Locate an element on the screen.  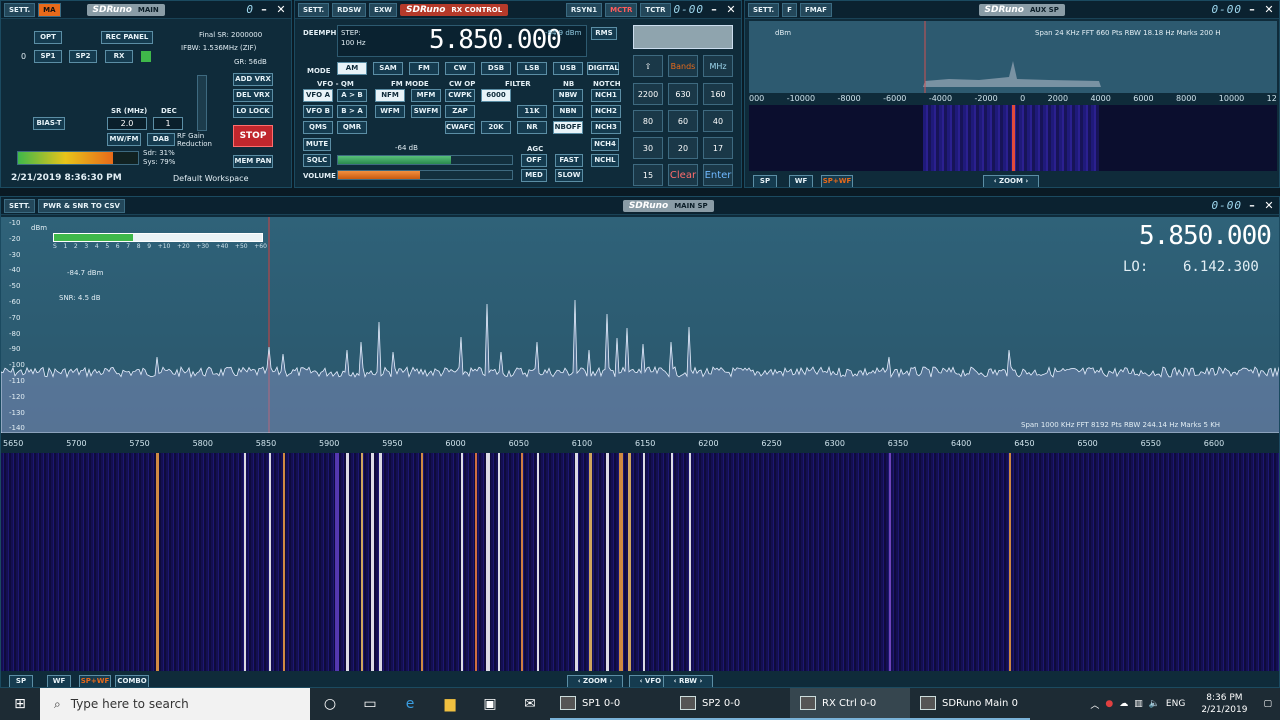
close-icon: ✕ is located at coordinates (281, 10).